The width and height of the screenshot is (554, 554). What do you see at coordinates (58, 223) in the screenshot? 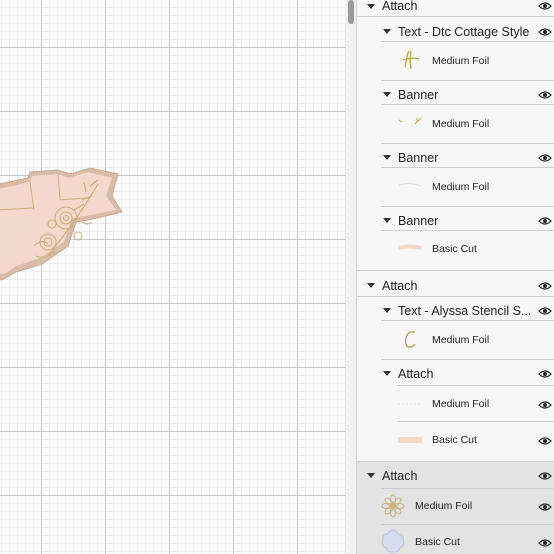
I see `banner-fill-shape` at bounding box center [58, 223].